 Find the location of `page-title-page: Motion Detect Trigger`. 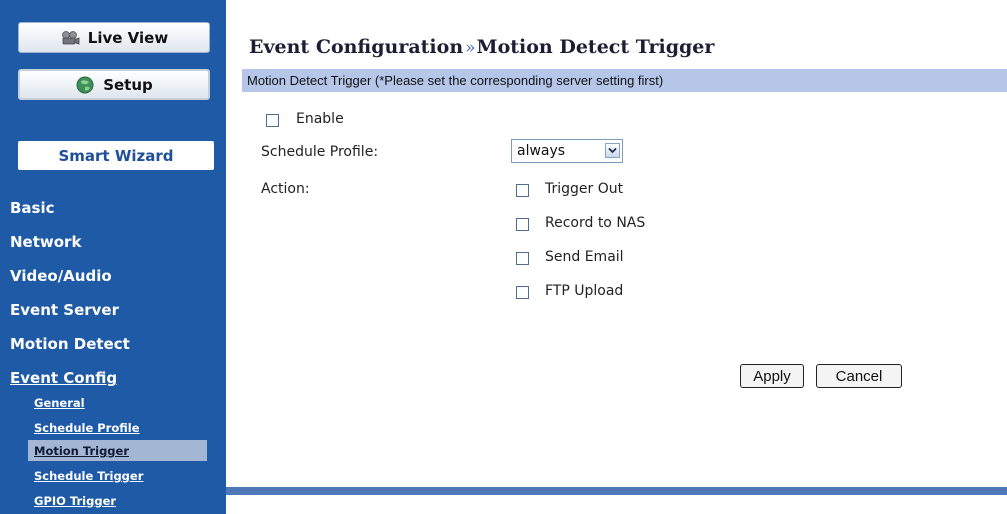

page-title-page: Motion Detect Trigger is located at coordinates (595, 47).